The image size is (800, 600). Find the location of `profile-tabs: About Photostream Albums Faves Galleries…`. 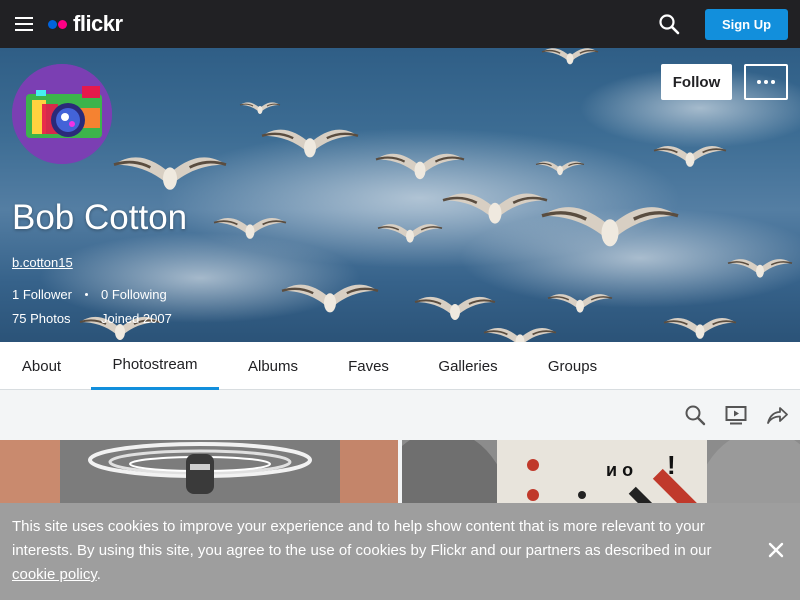

profile-tabs: About Photostream Albums Faves Galleries… is located at coordinates (400, 366).